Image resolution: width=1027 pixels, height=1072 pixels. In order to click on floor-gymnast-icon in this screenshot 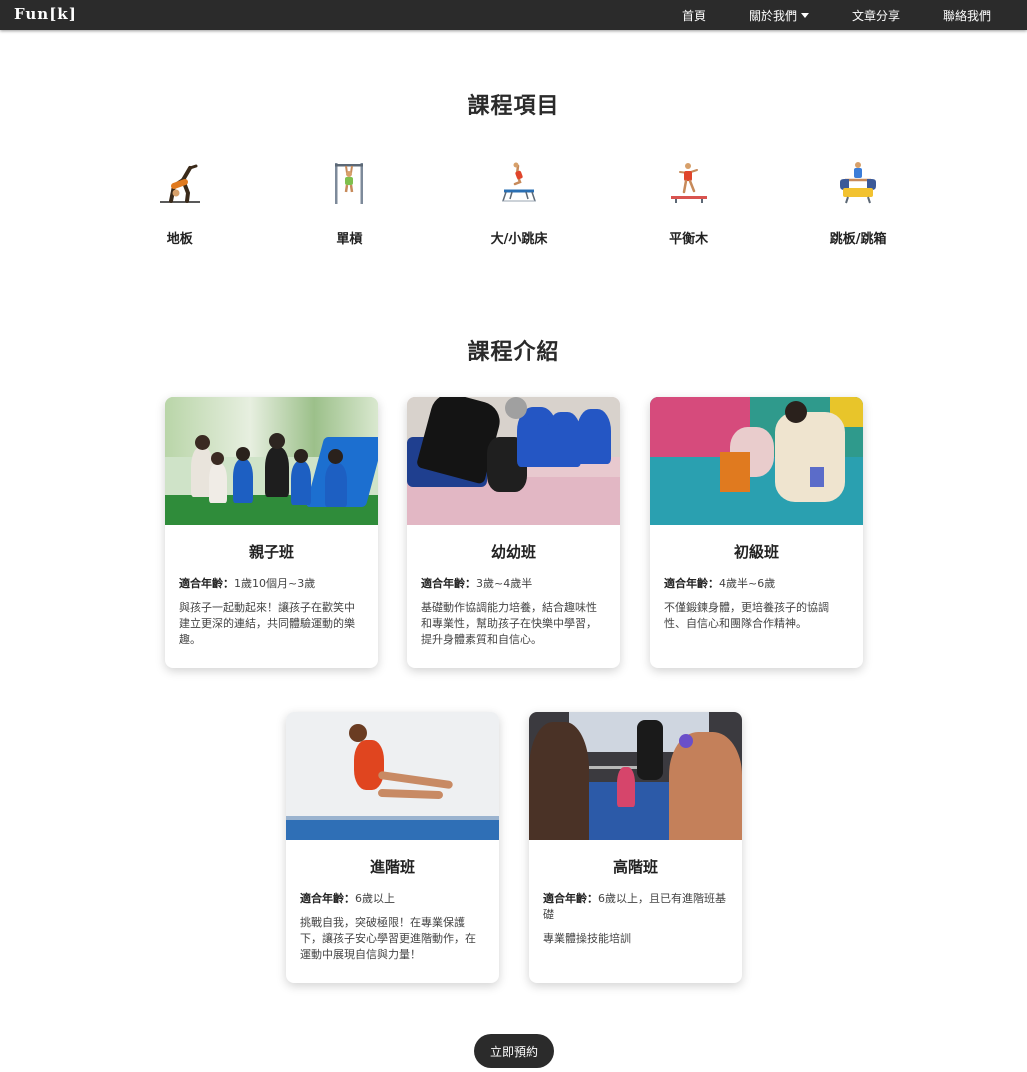, I will do `click(179, 183)`.